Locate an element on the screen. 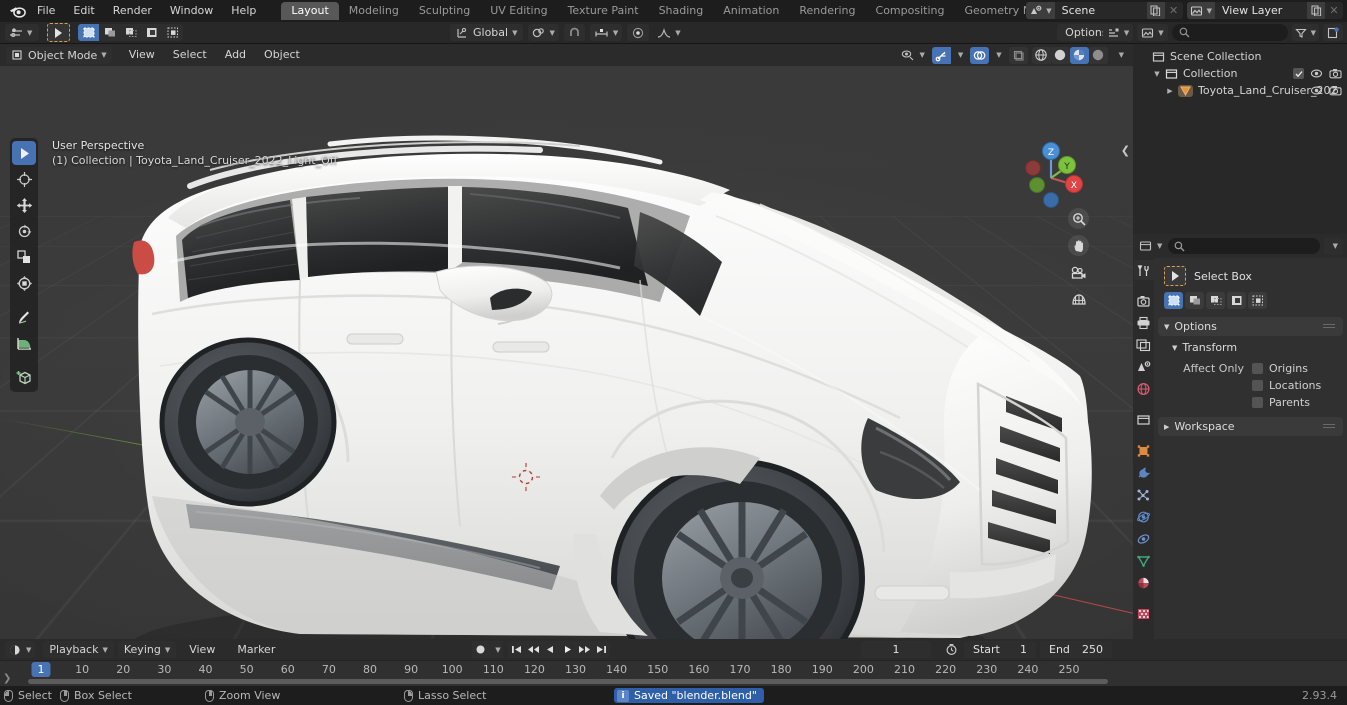  intersect-select-icon is located at coordinates (172, 32).